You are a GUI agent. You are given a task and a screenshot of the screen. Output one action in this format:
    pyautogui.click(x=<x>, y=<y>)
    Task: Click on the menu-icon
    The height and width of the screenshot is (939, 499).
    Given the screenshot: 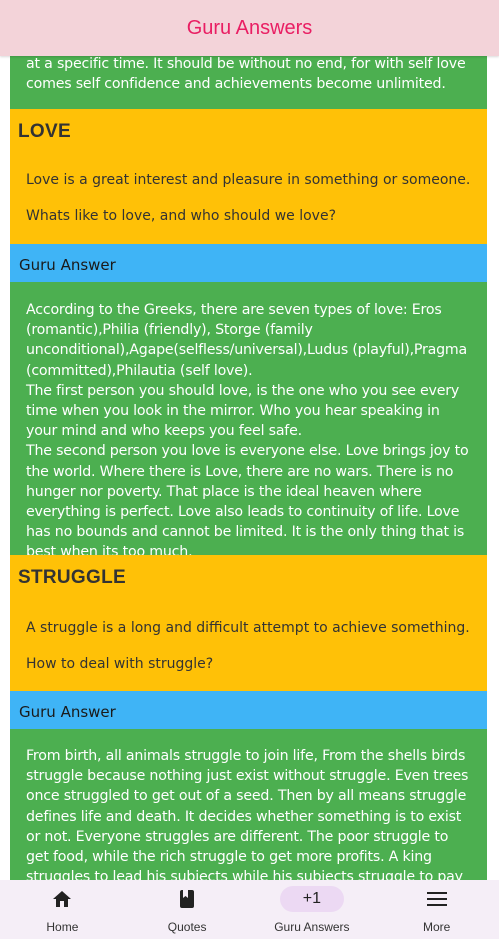 What is the action you would take?
    pyautogui.click(x=437, y=899)
    